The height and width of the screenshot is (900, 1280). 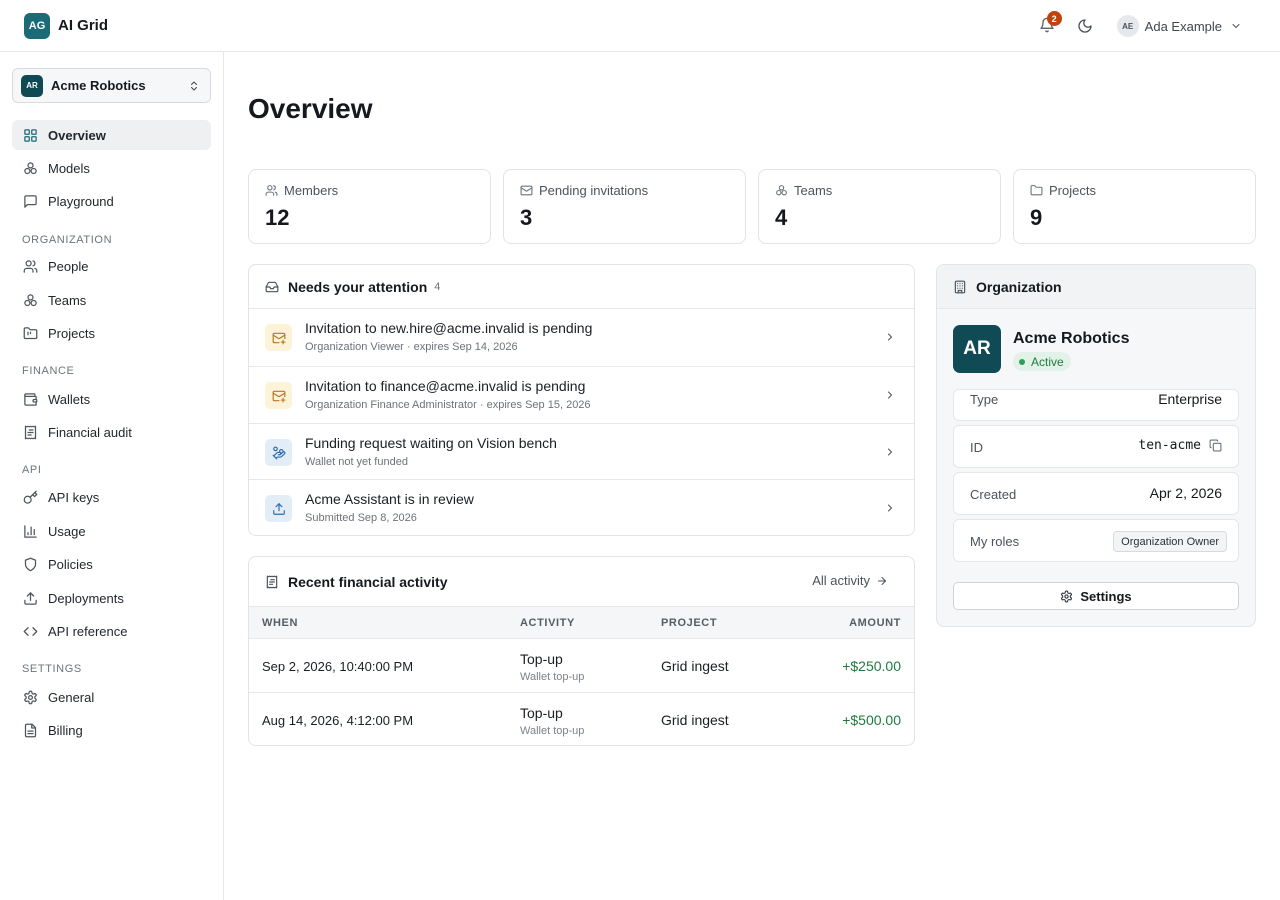 I want to click on sidebar-item-label: Usage, so click(x=67, y=531).